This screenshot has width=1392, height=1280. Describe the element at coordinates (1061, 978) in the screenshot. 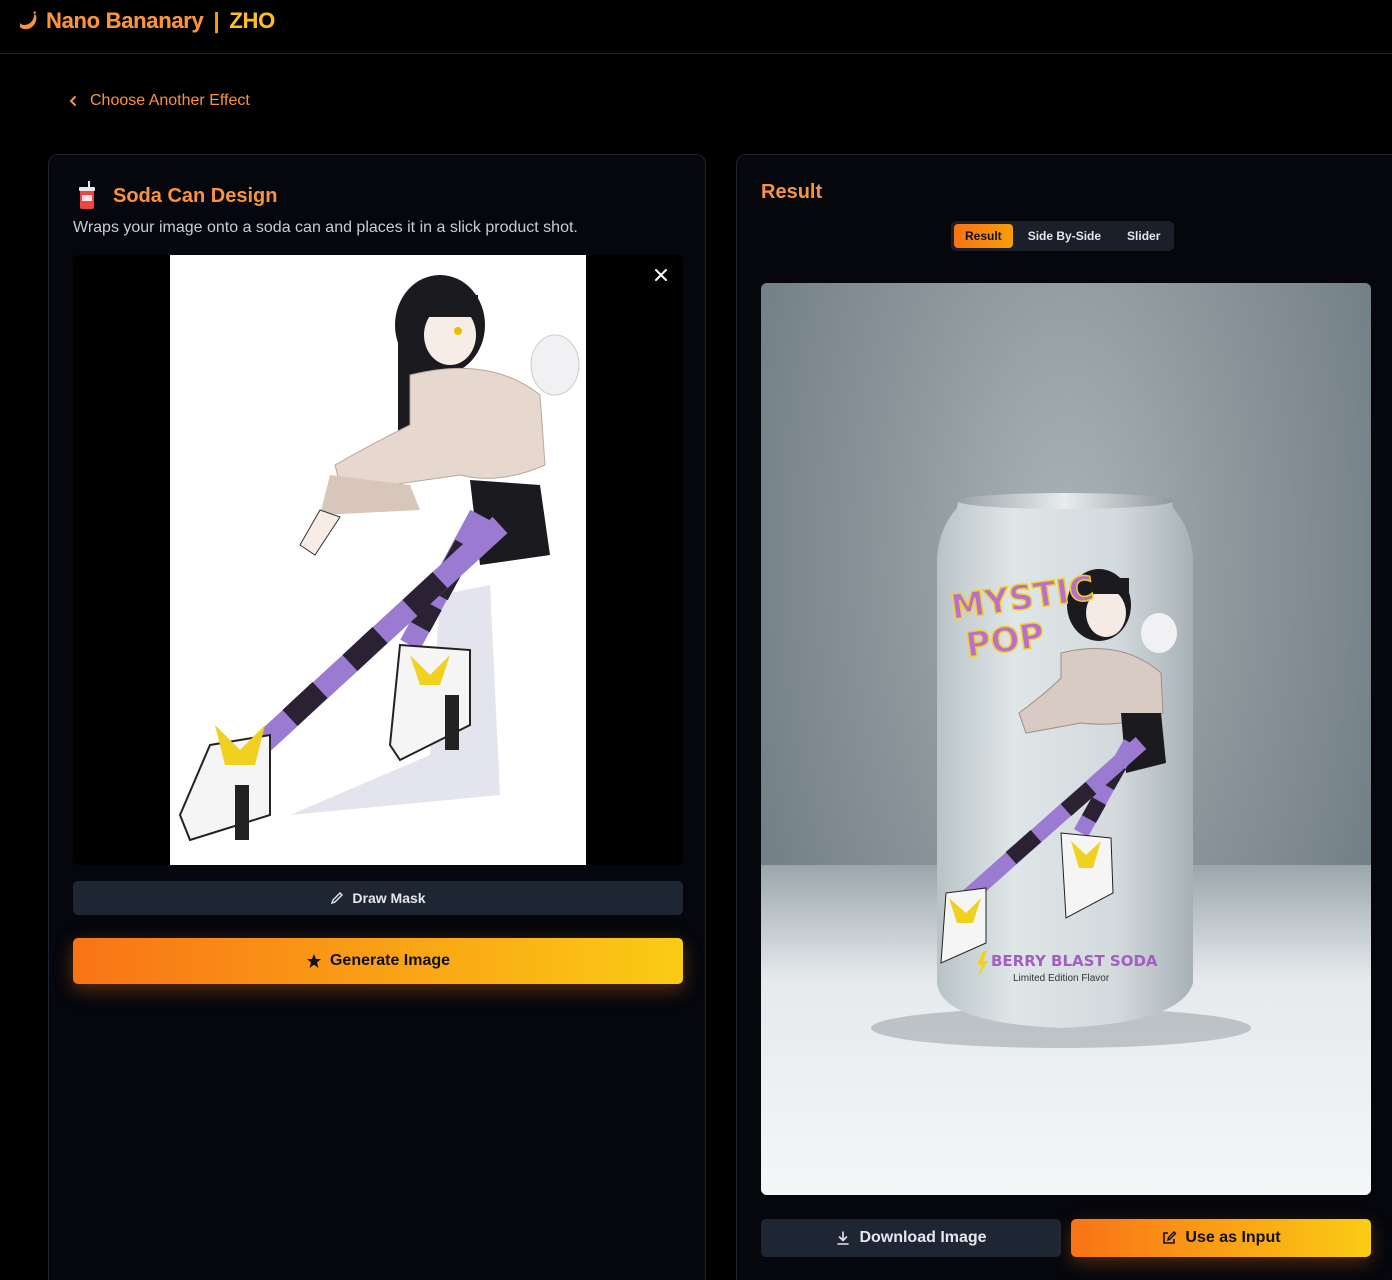

I see `can-tagline: Limited Edition Flavor` at that location.